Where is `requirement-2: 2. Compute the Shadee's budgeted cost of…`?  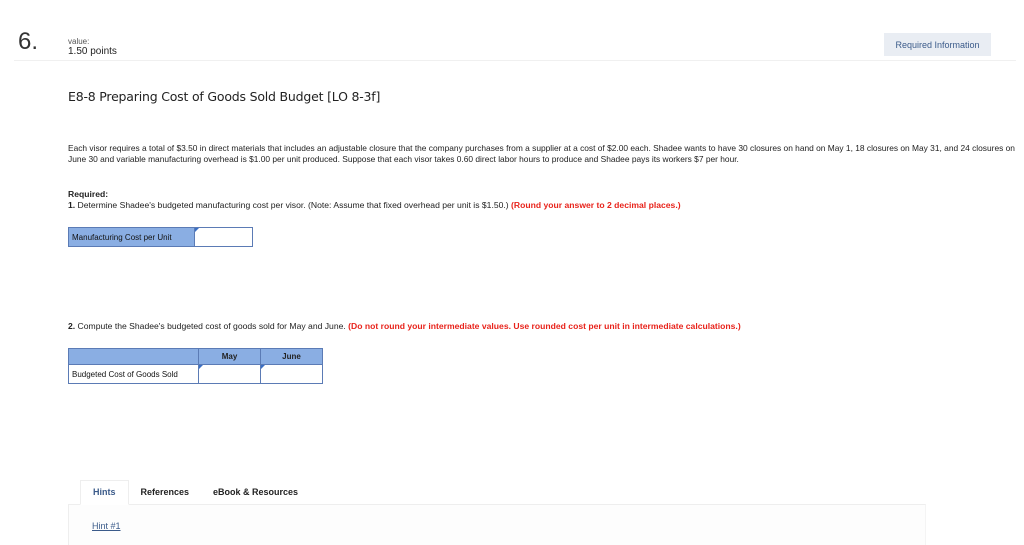
requirement-2: 2. Compute the Shadee's budgeted cost of… is located at coordinates (404, 326).